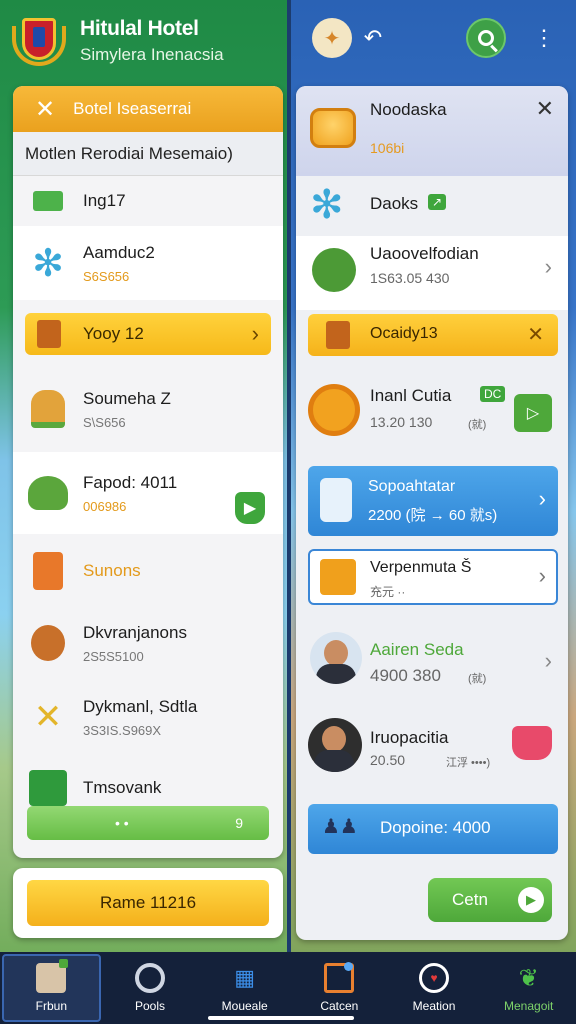  Describe the element at coordinates (544, 38) in the screenshot. I see `more-menu-icon: ⋮` at that location.